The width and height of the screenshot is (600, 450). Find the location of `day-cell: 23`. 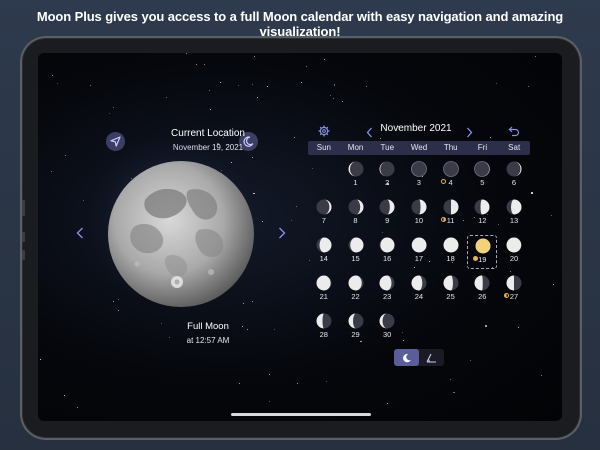

day-cell: 23 is located at coordinates (387, 290).